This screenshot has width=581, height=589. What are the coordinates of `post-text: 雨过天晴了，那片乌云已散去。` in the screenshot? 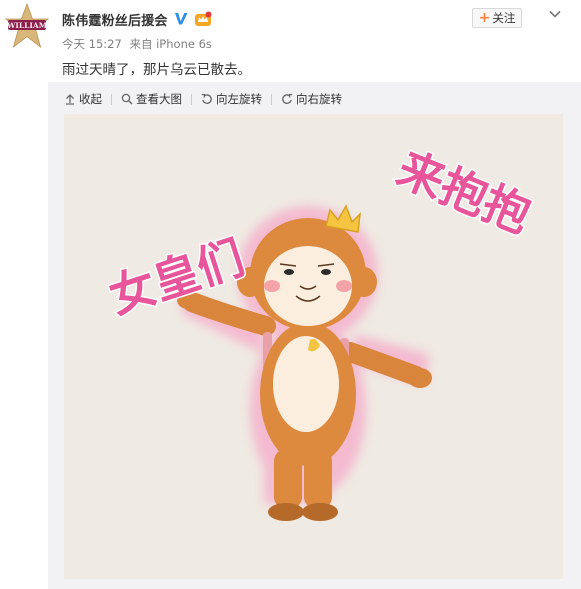 It's located at (156, 70).